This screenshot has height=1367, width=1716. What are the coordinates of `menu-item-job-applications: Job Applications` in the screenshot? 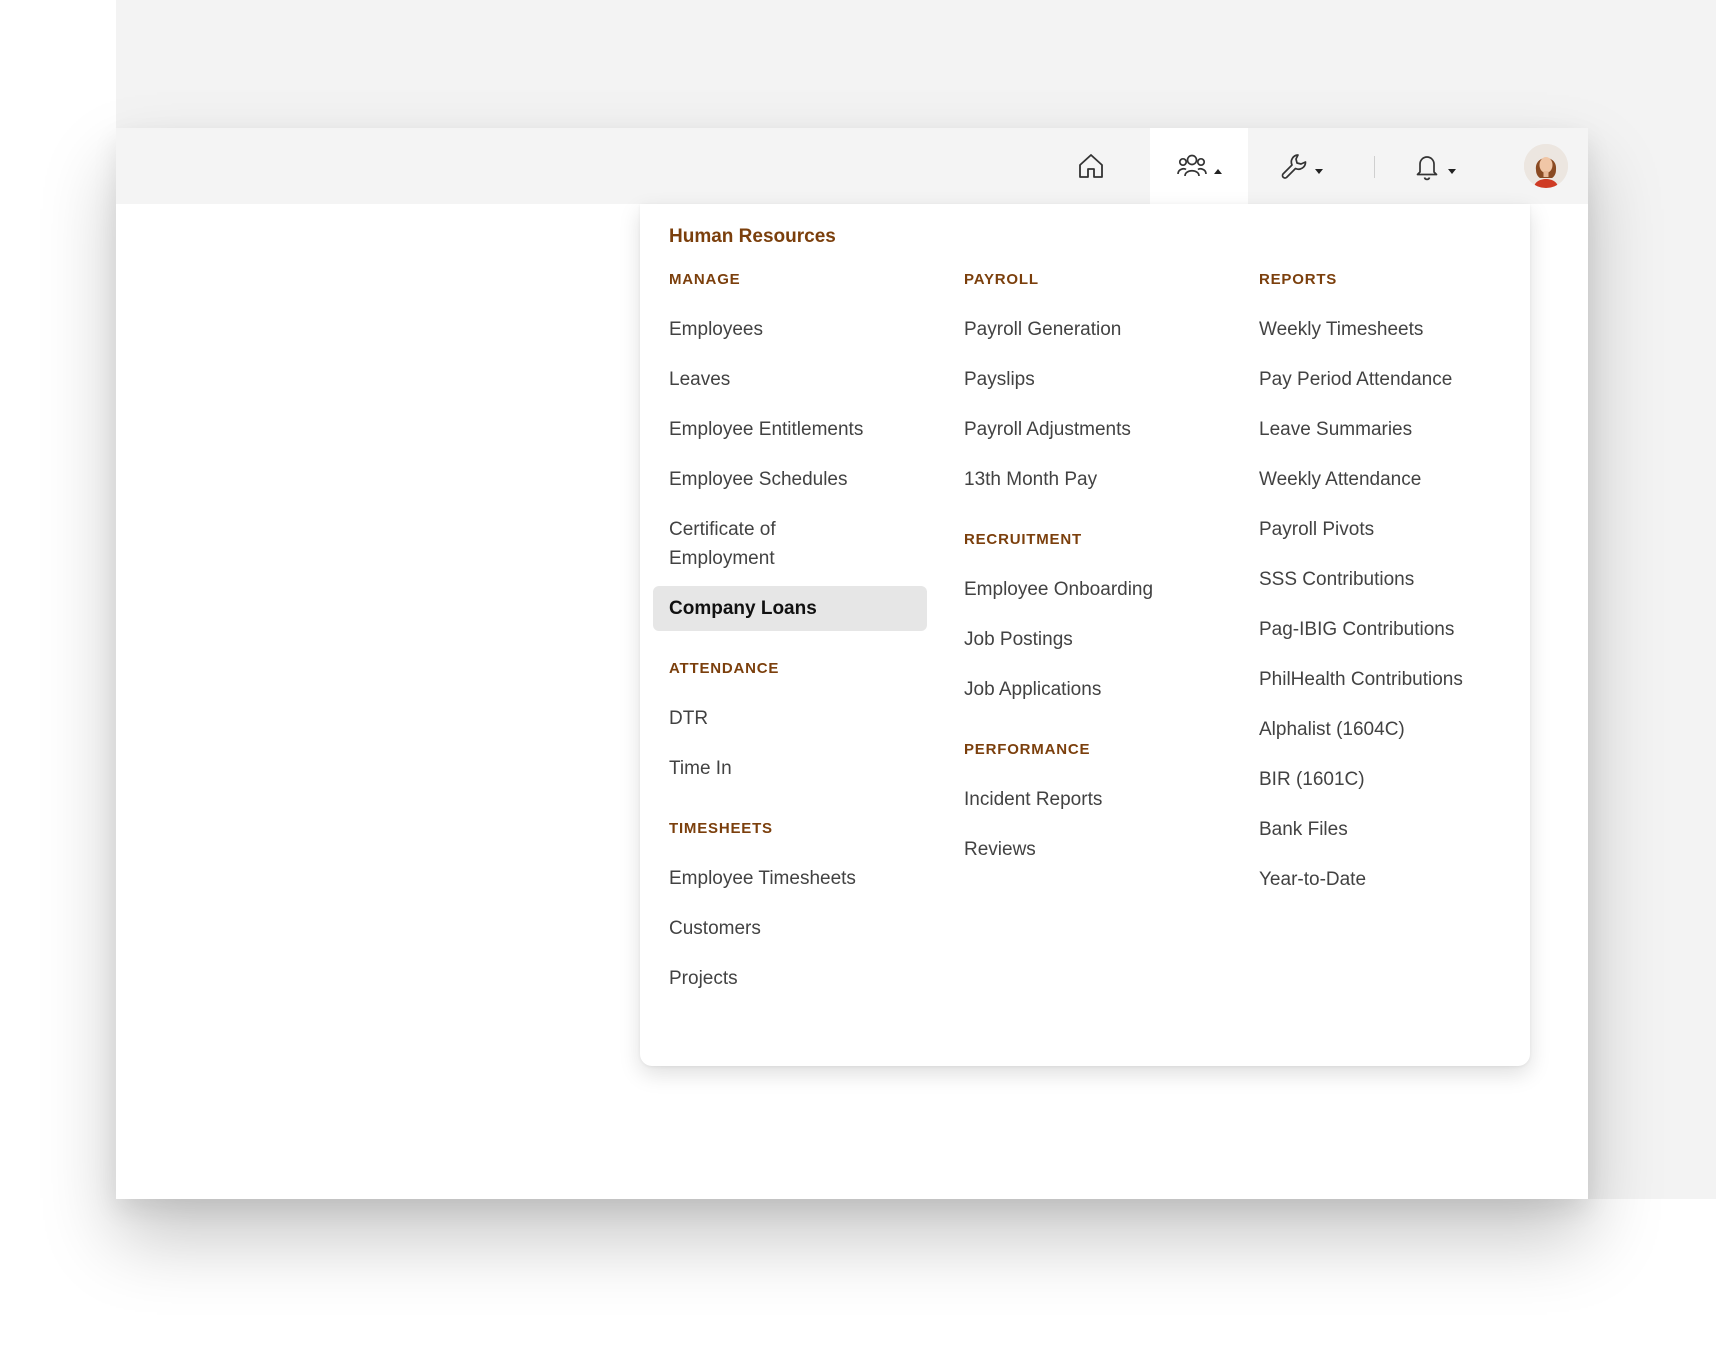 It's located at (1089, 689).